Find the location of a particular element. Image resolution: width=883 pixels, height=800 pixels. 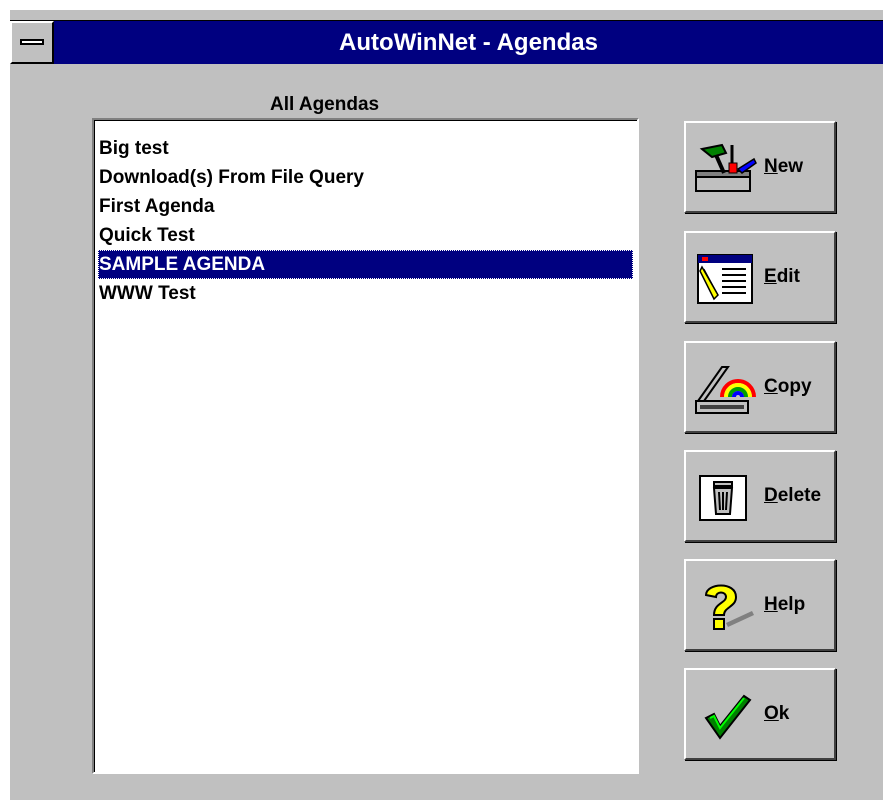

edit-mnemonic: E is located at coordinates (770, 276).